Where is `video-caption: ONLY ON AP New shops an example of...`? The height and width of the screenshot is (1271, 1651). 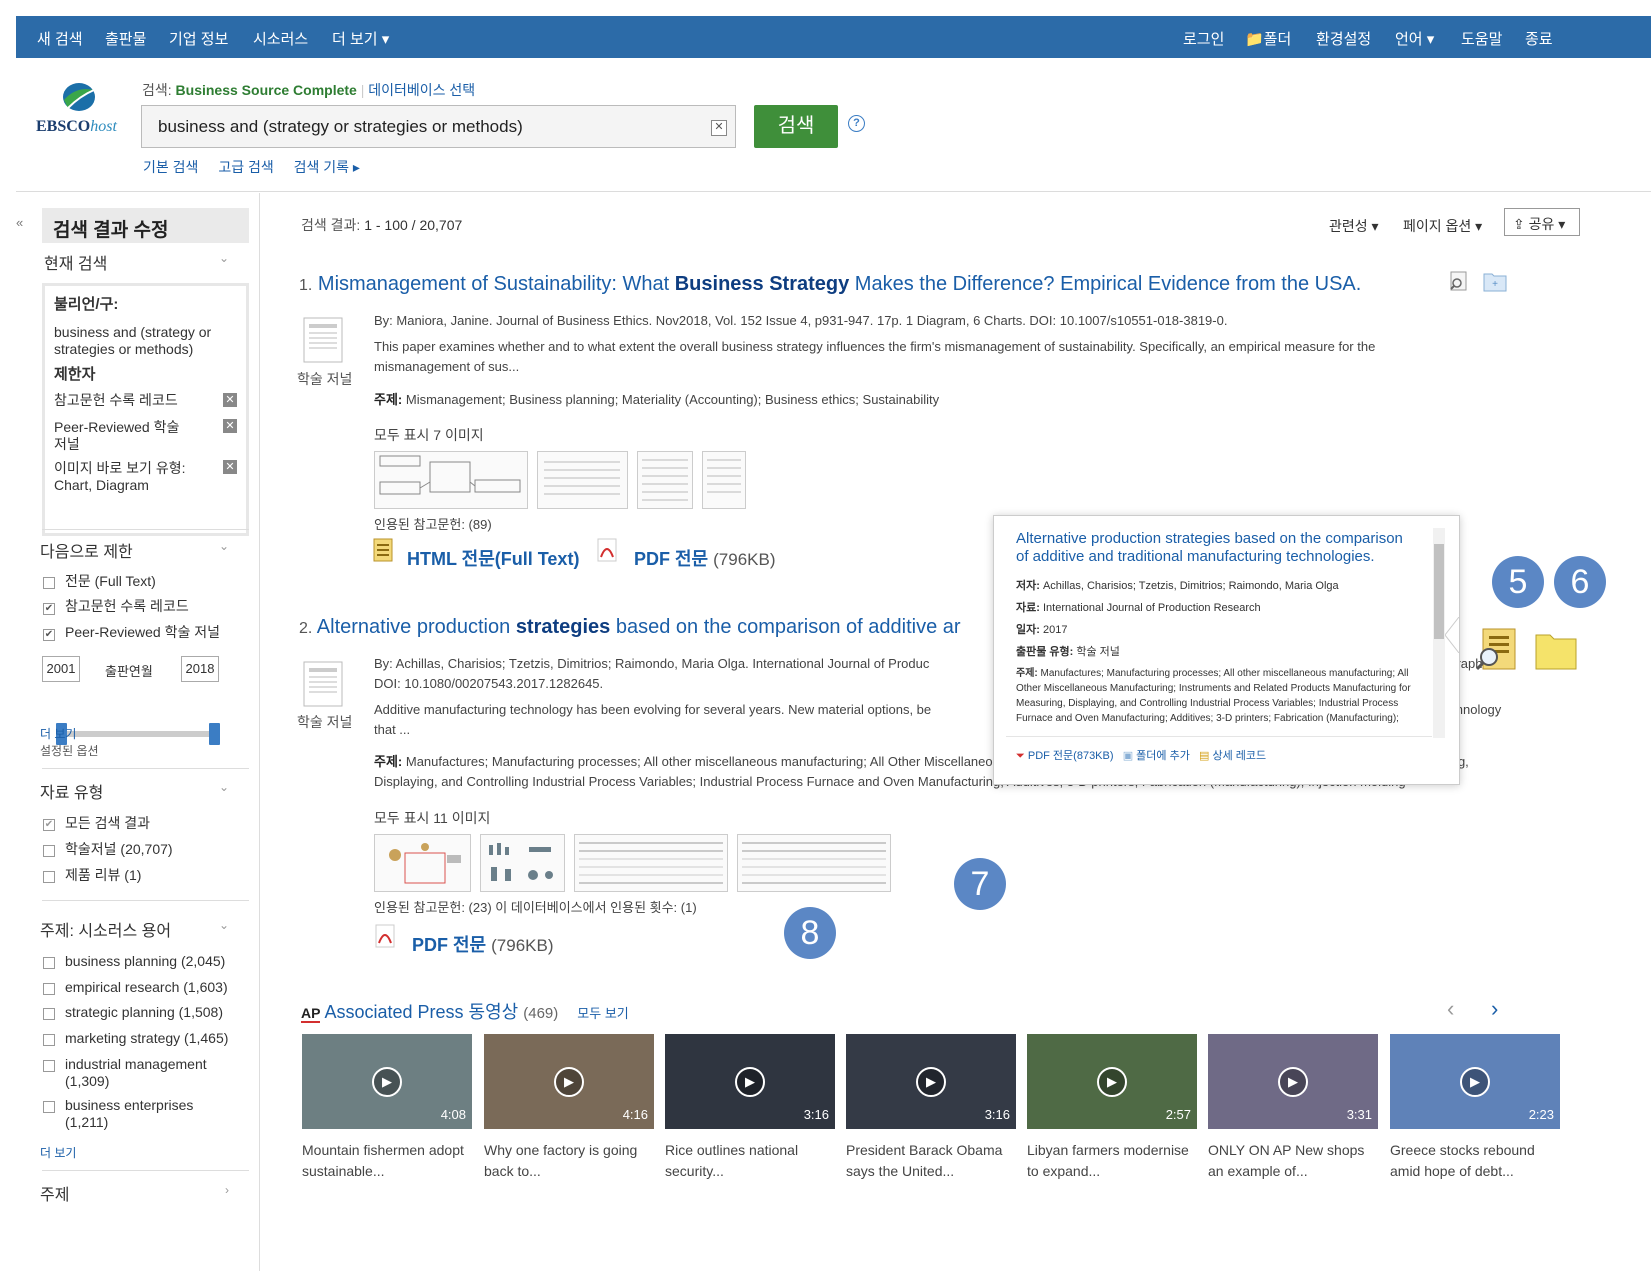
video-caption: ONLY ON AP New shops an example of... is located at coordinates (1293, 1161).